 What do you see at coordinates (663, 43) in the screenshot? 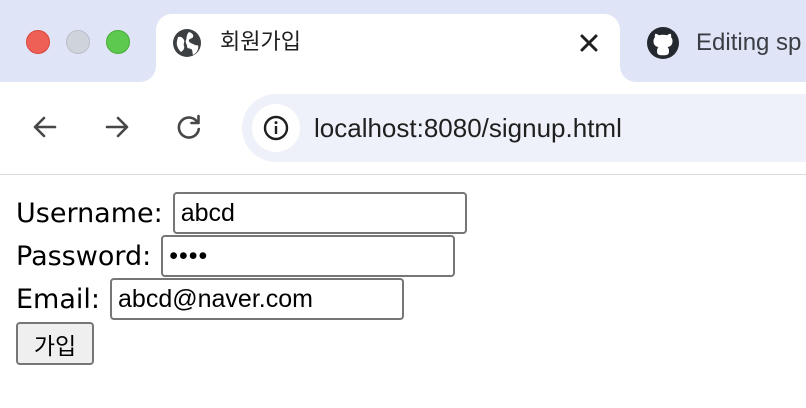
I see `github-icon` at bounding box center [663, 43].